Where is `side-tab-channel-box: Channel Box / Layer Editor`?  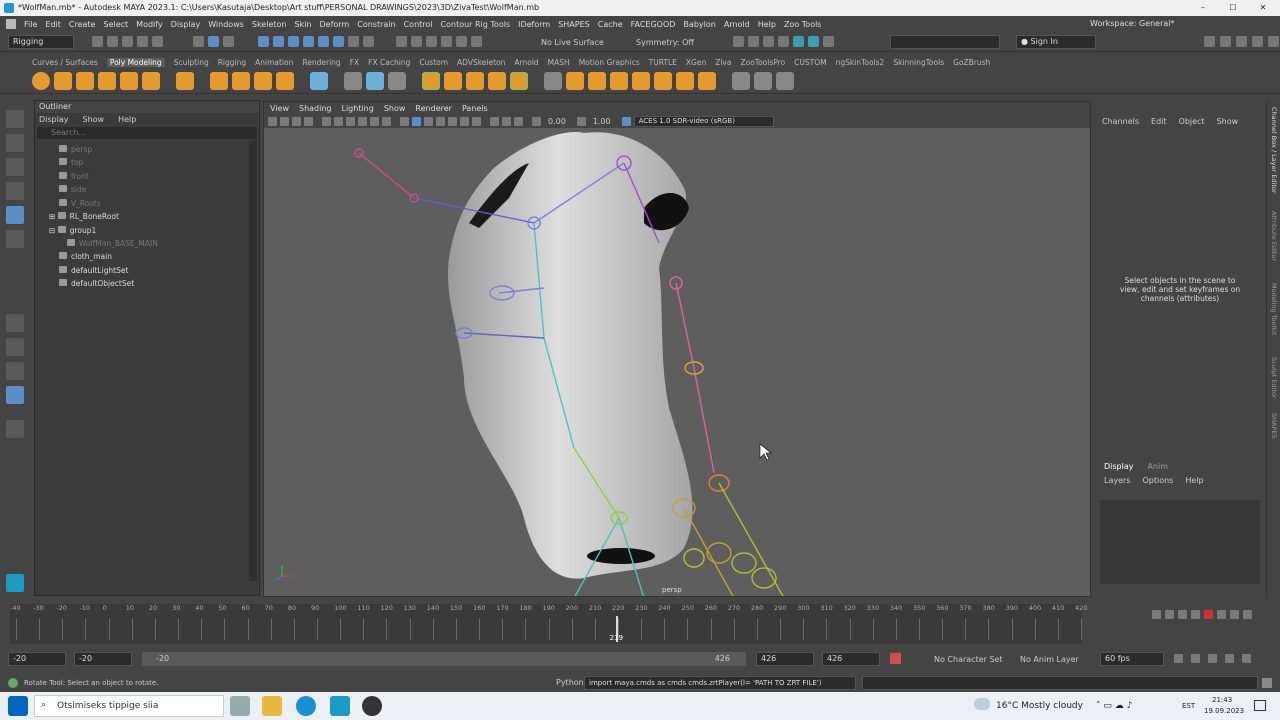
side-tab-channel-box: Channel Box / Layer Editor is located at coordinates (1274, 150).